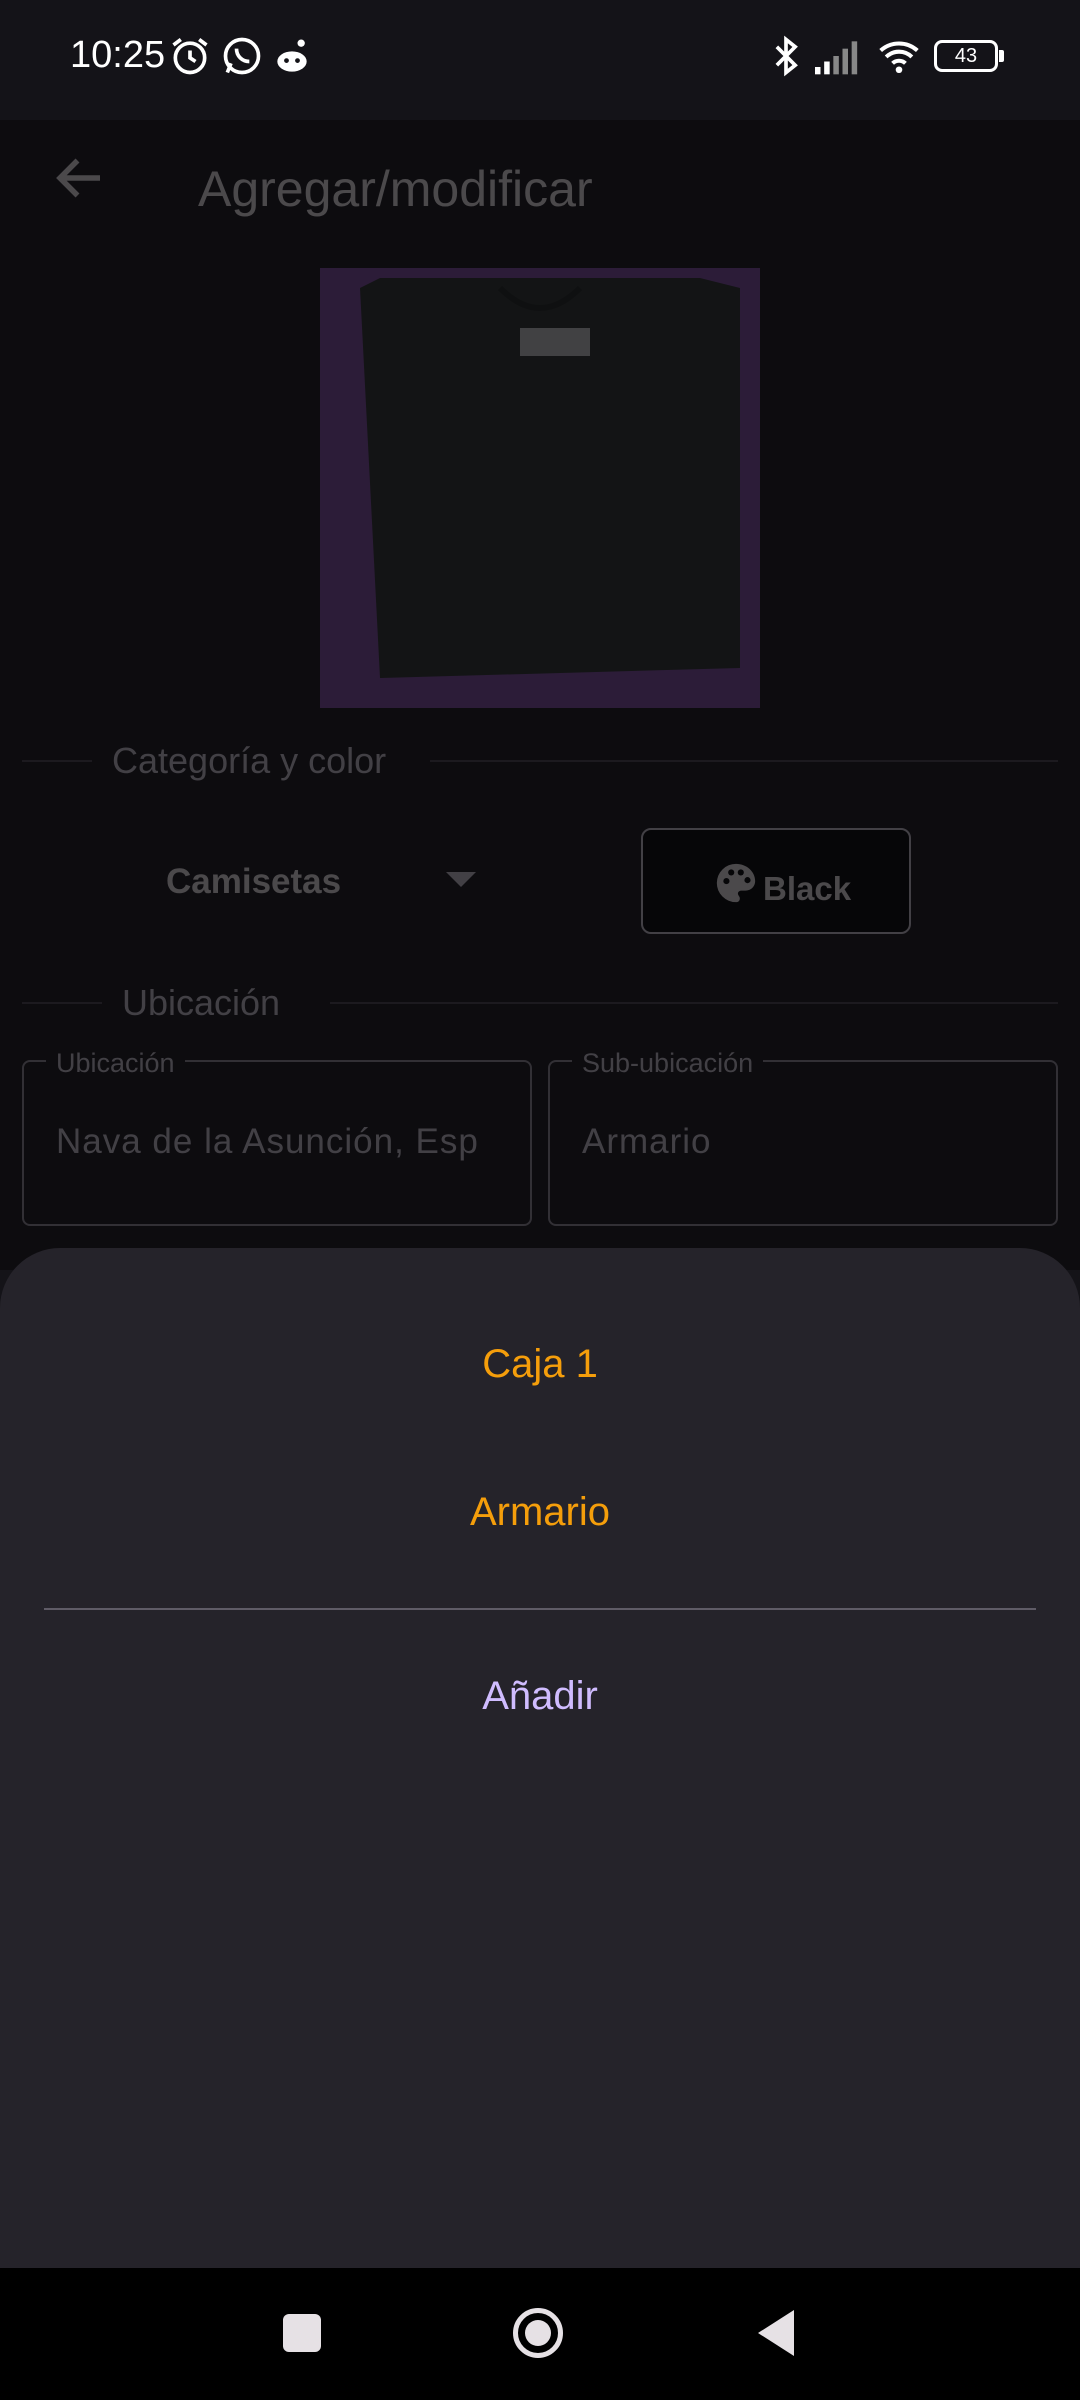 The width and height of the screenshot is (1080, 2400). Describe the element at coordinates (540, 1364) in the screenshot. I see `option-caja-1: Caja 1` at that location.